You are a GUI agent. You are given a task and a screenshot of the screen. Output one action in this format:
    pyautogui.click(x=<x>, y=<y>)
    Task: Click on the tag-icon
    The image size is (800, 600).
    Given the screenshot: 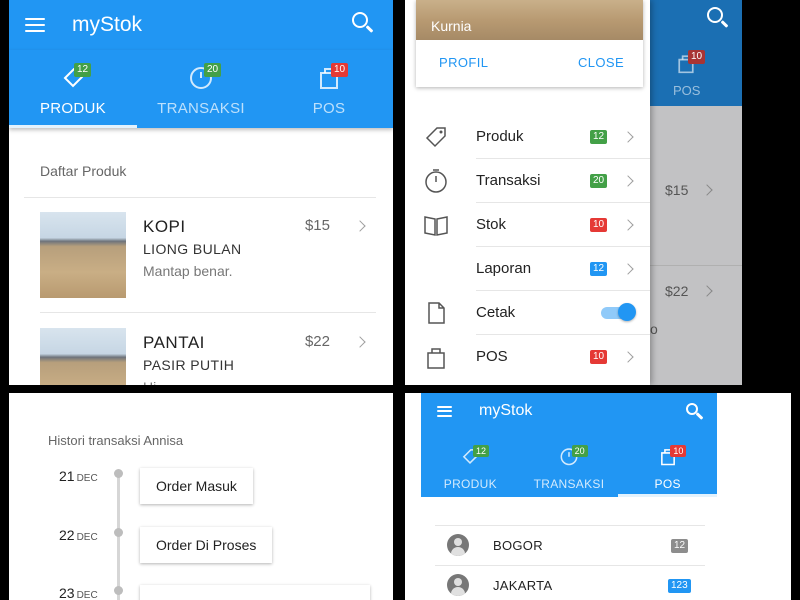 What is the action you would take?
    pyautogui.click(x=435, y=137)
    